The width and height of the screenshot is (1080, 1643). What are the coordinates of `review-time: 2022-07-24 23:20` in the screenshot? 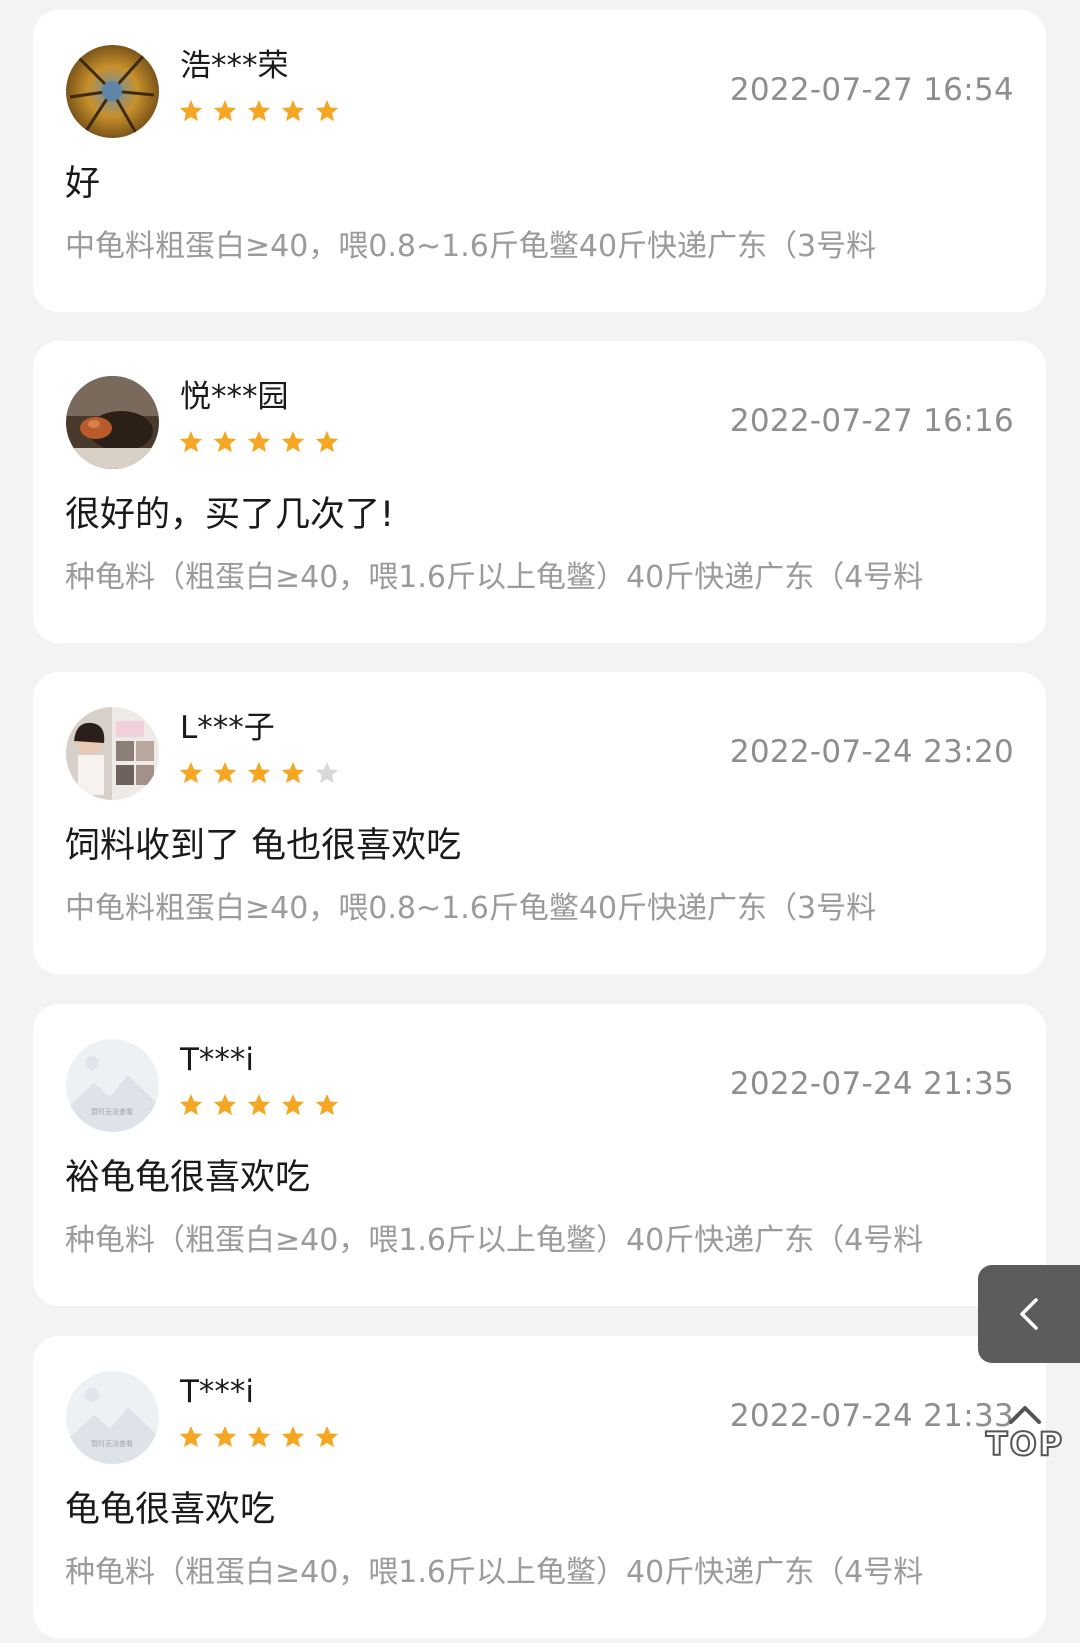 It's located at (871, 752).